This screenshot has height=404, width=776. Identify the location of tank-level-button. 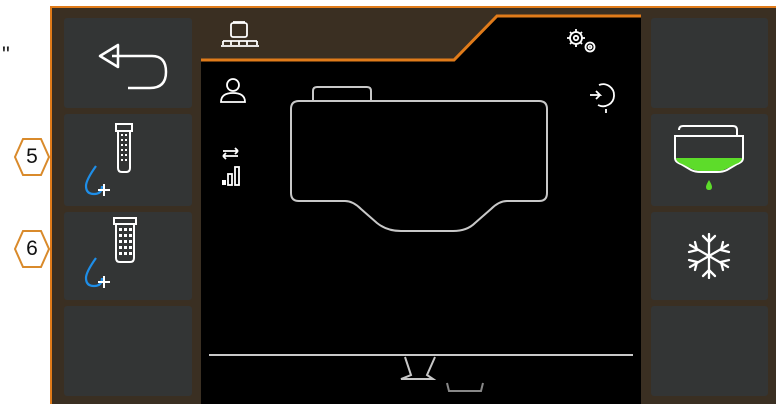
(709, 160).